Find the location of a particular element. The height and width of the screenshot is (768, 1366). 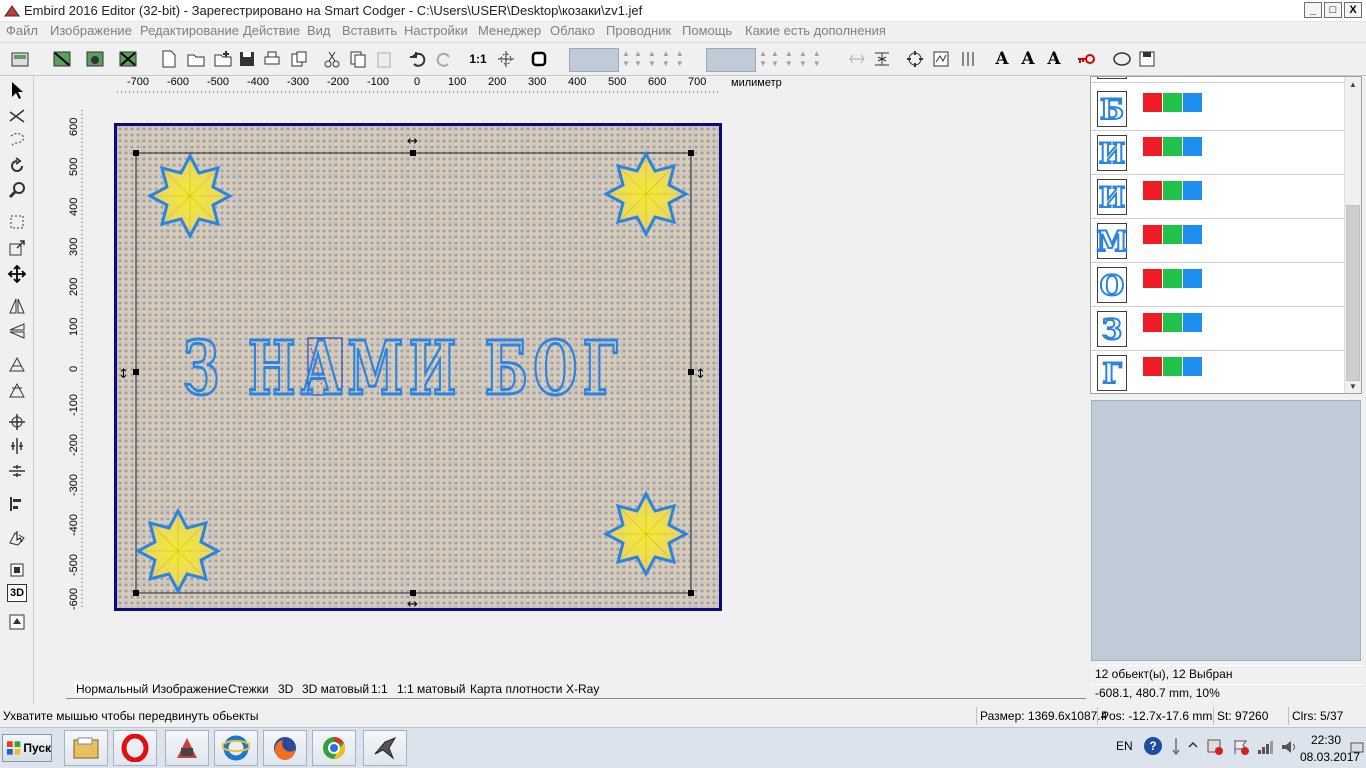

language-indicator: EN is located at coordinates (1124, 746).